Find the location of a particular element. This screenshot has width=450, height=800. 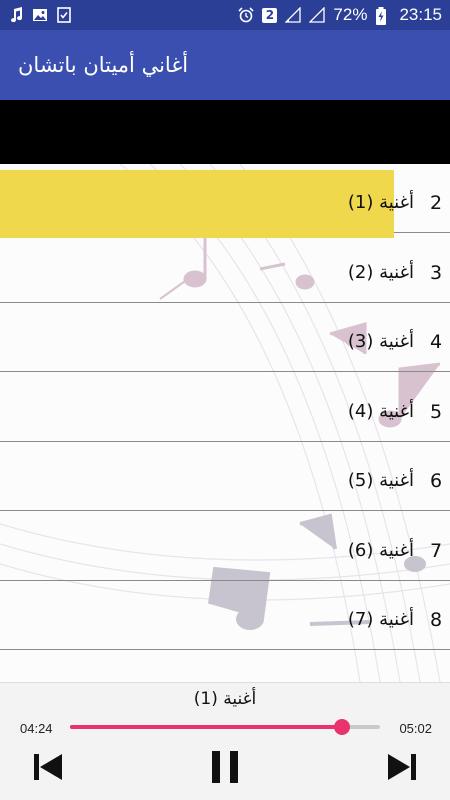

song-title: أغنية (1) is located at coordinates (380, 202).